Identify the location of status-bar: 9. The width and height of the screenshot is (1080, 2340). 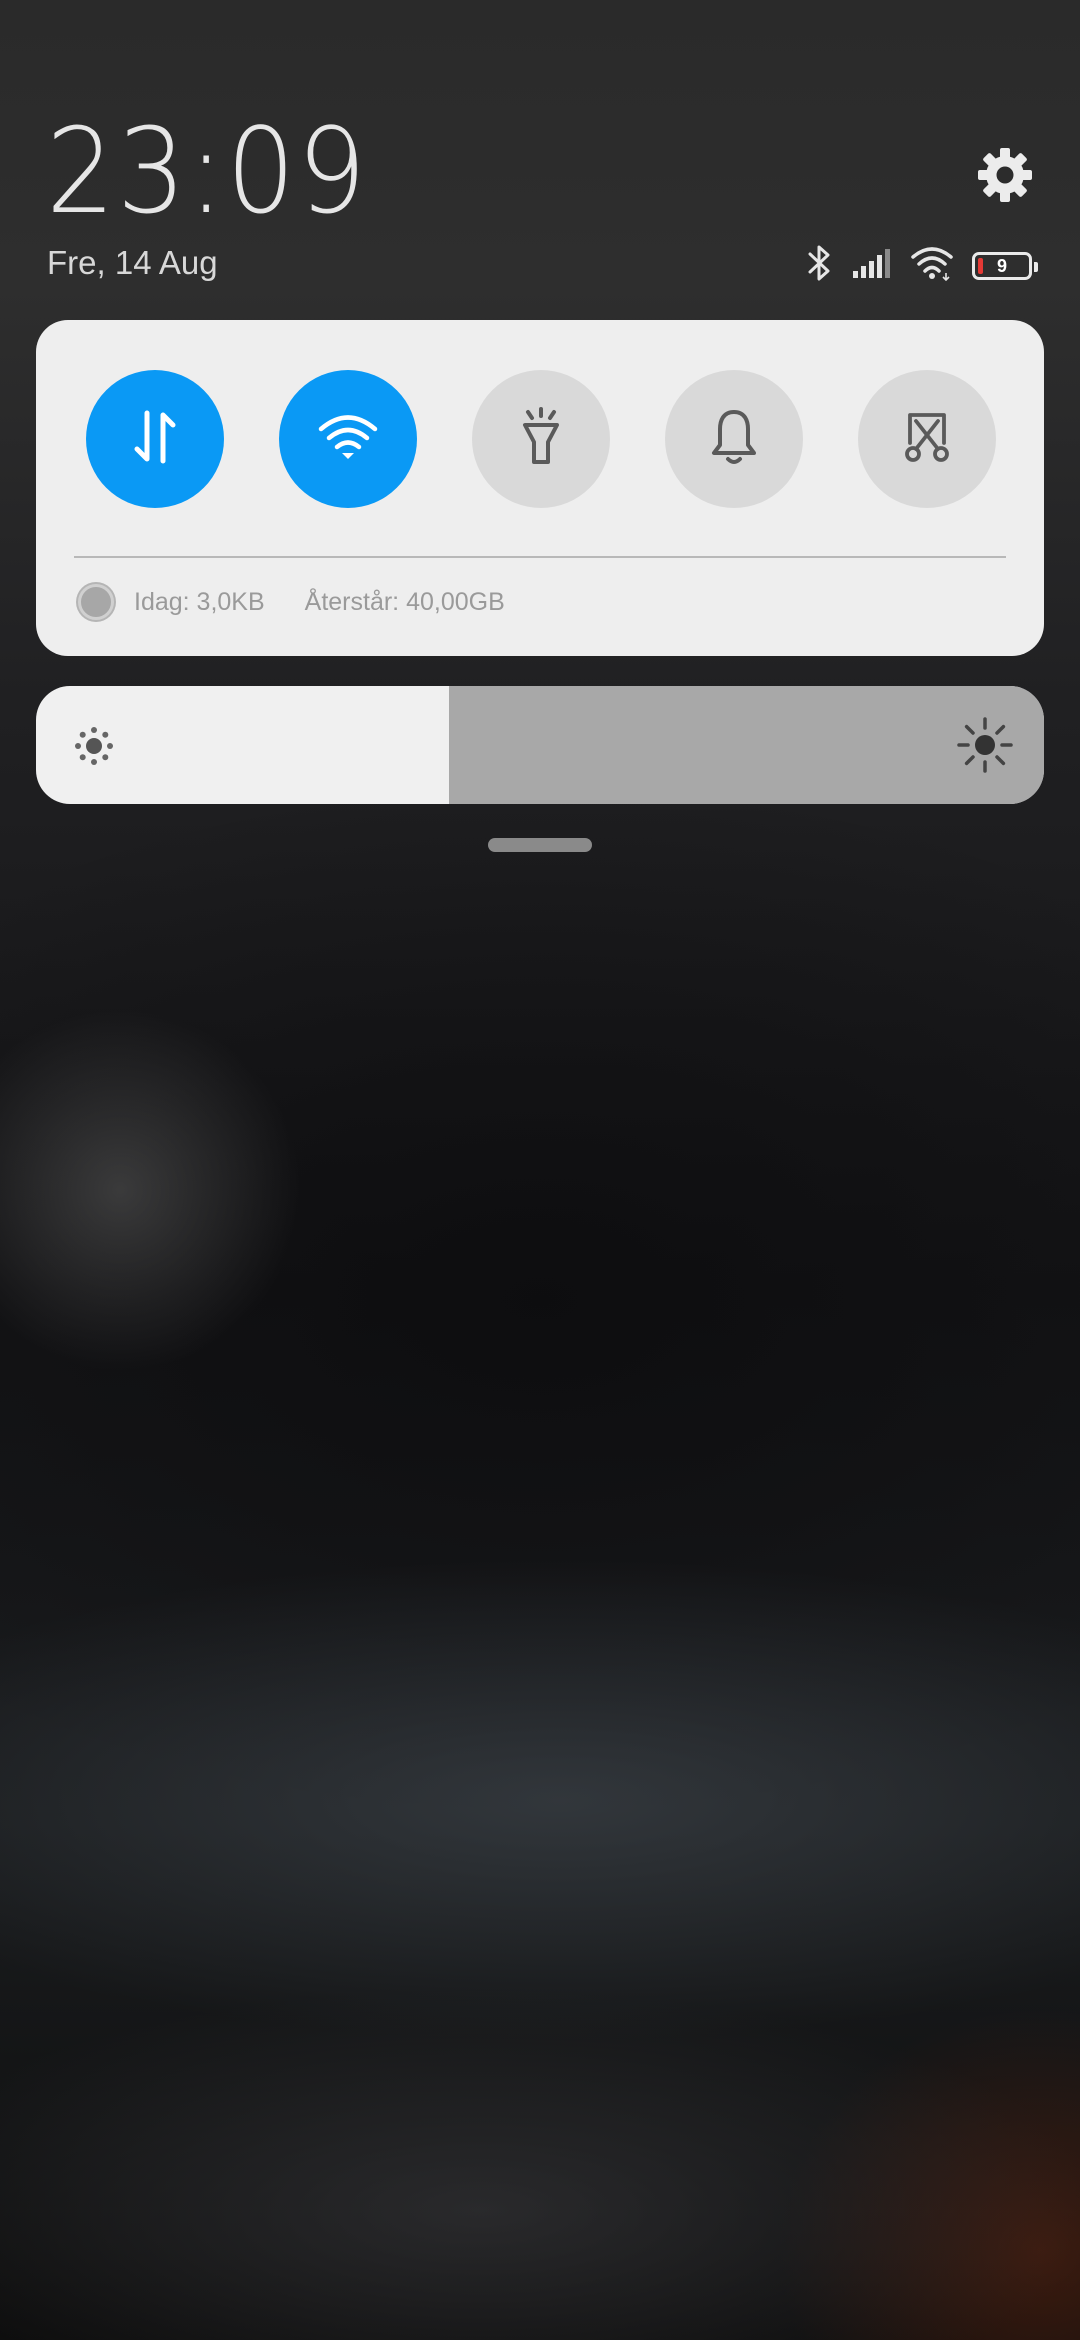
(921, 265).